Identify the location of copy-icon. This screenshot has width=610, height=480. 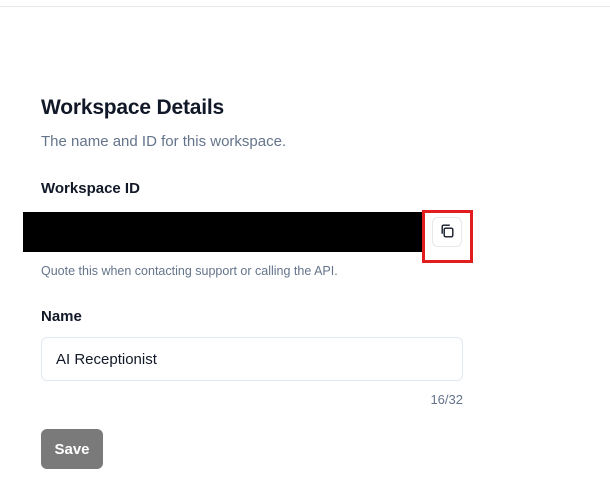
(447, 232).